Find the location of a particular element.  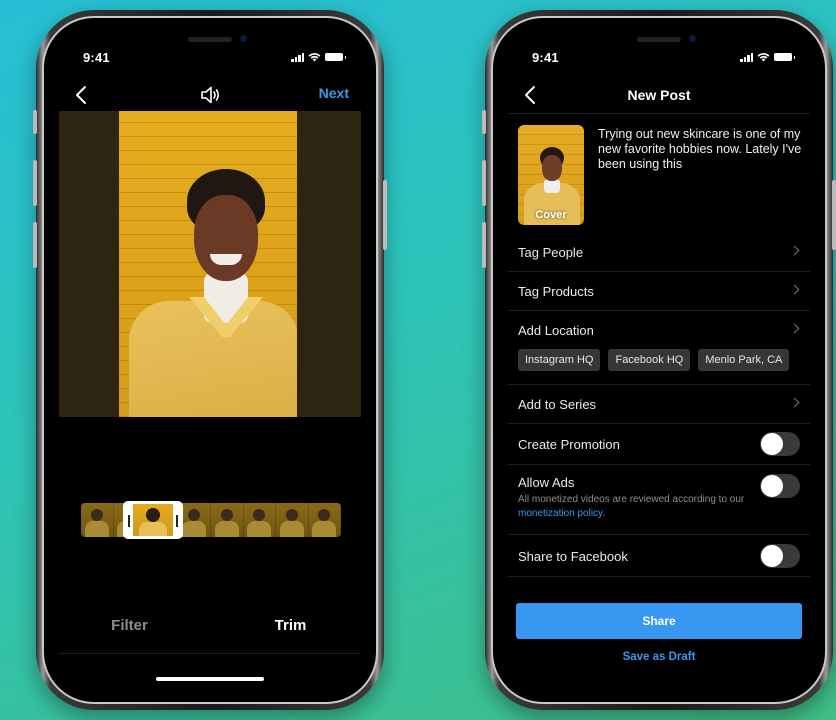

setting-label: Allow Ads is located at coordinates (546, 482).